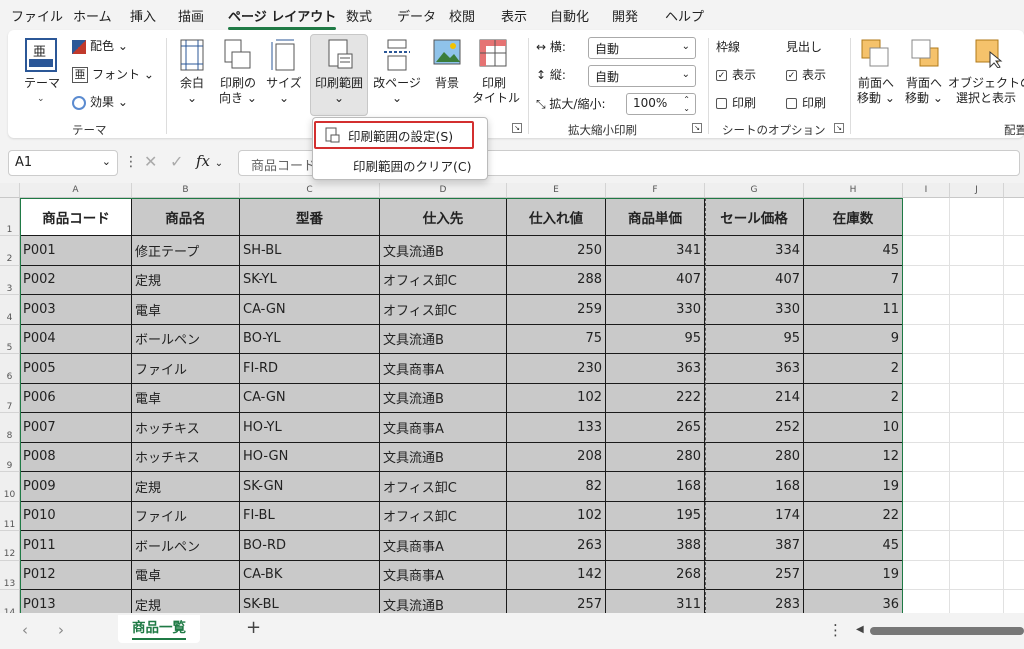 The width and height of the screenshot is (1024, 649). I want to click on table-header-cell: 商品単価, so click(655, 217).